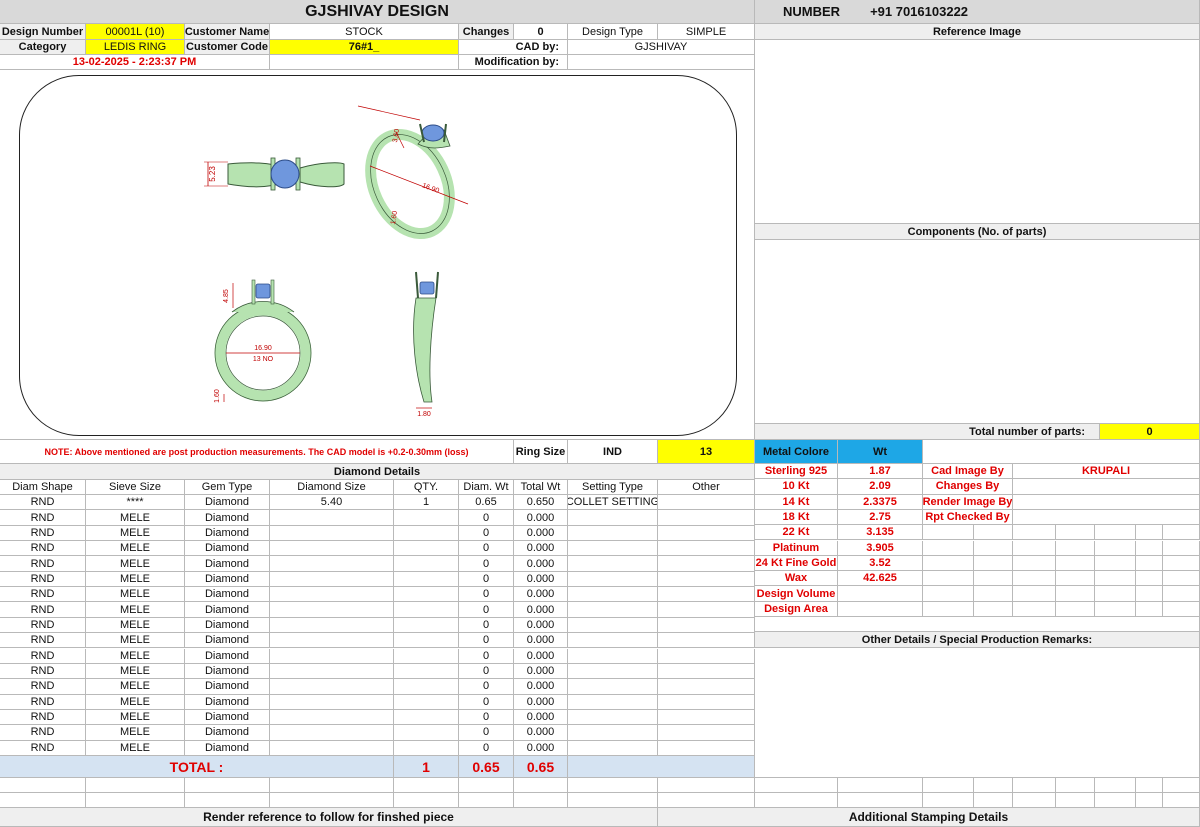  I want to click on cad-by-value: GJSHIVAY, so click(661, 47).